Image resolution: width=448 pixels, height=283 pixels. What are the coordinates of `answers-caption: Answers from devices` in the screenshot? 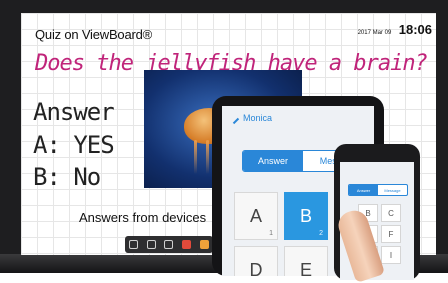 It's located at (143, 217).